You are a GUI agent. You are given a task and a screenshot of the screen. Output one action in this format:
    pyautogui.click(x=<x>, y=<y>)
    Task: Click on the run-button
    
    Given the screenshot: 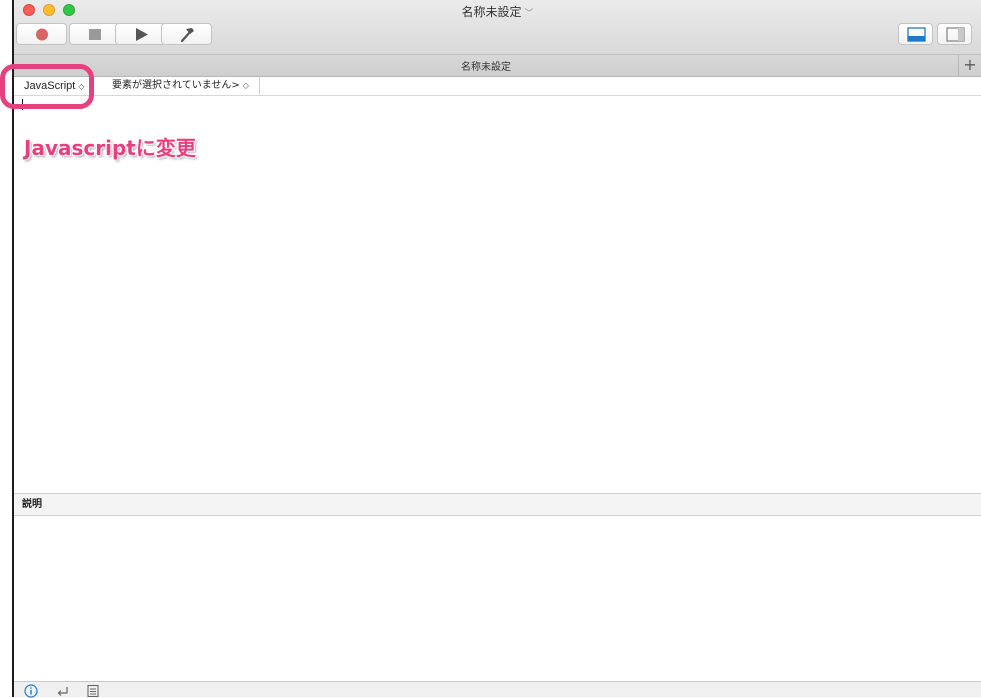 What is the action you would take?
    pyautogui.click(x=140, y=34)
    